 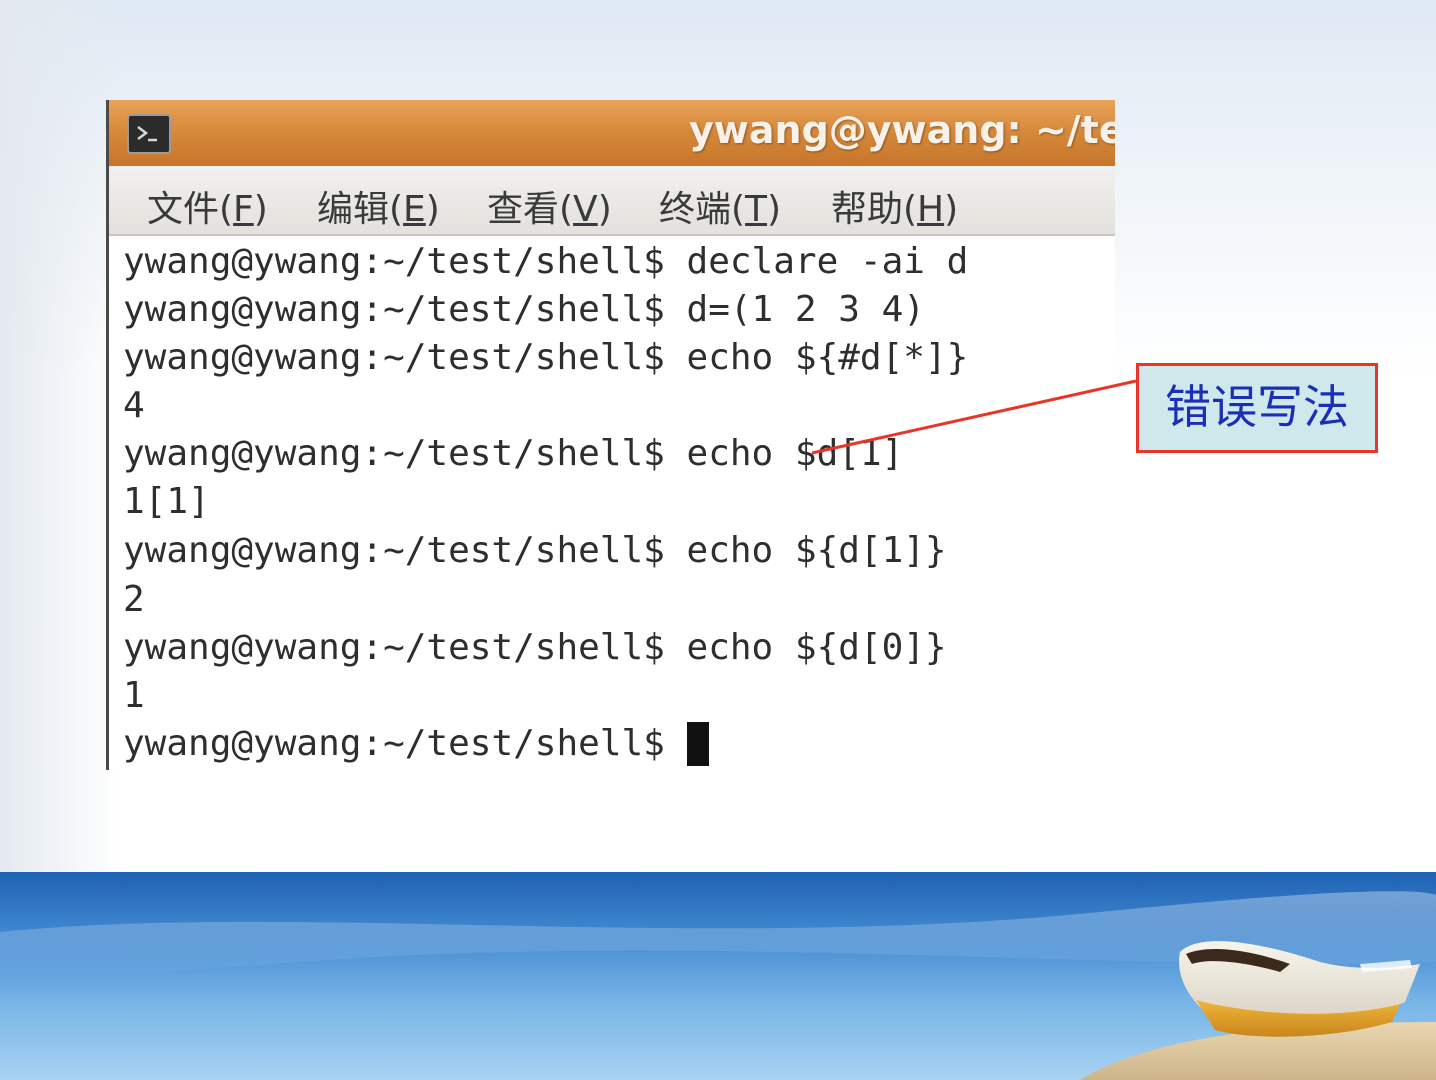 I want to click on error-callout: 错误写法, so click(x=1257, y=408).